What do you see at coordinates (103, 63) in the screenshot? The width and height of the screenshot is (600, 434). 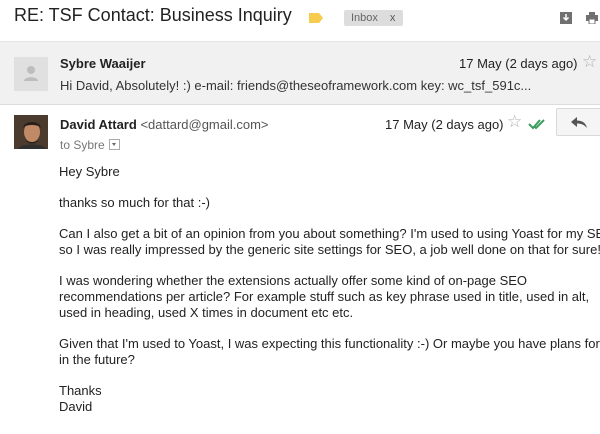 I see `sender-name: Sybre Waaijer` at bounding box center [103, 63].